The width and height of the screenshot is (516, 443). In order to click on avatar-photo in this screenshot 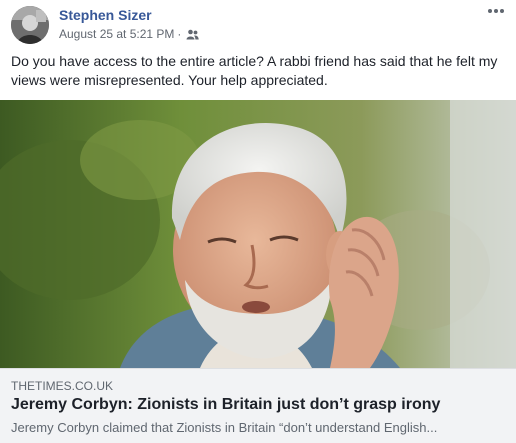, I will do `click(30, 25)`.